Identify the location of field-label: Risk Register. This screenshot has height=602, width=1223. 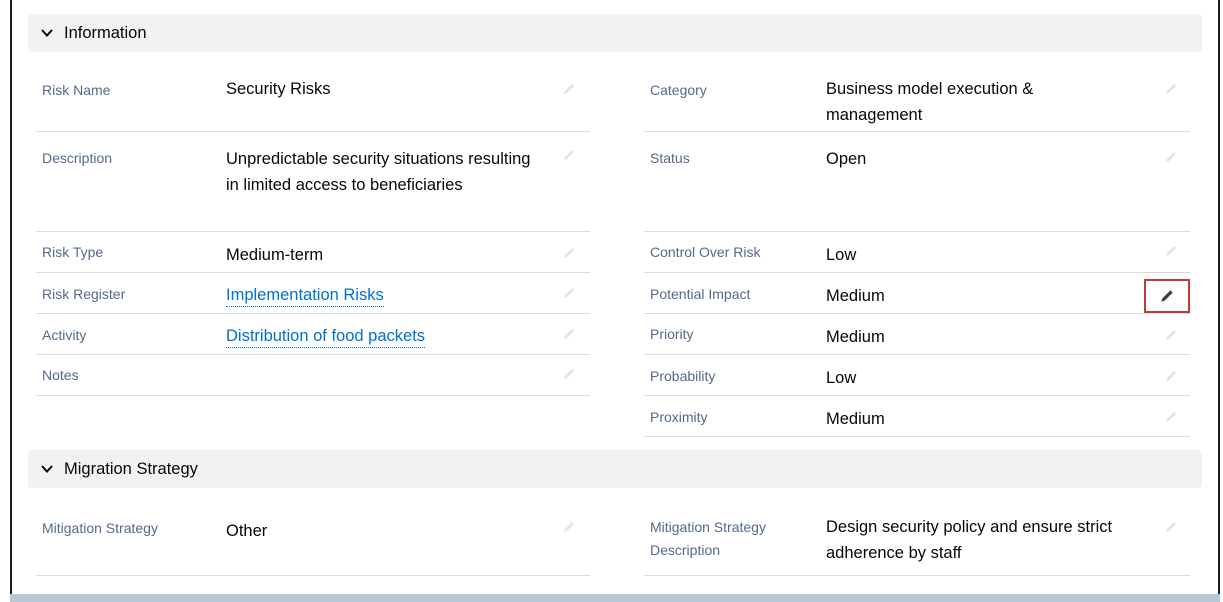
(84, 294).